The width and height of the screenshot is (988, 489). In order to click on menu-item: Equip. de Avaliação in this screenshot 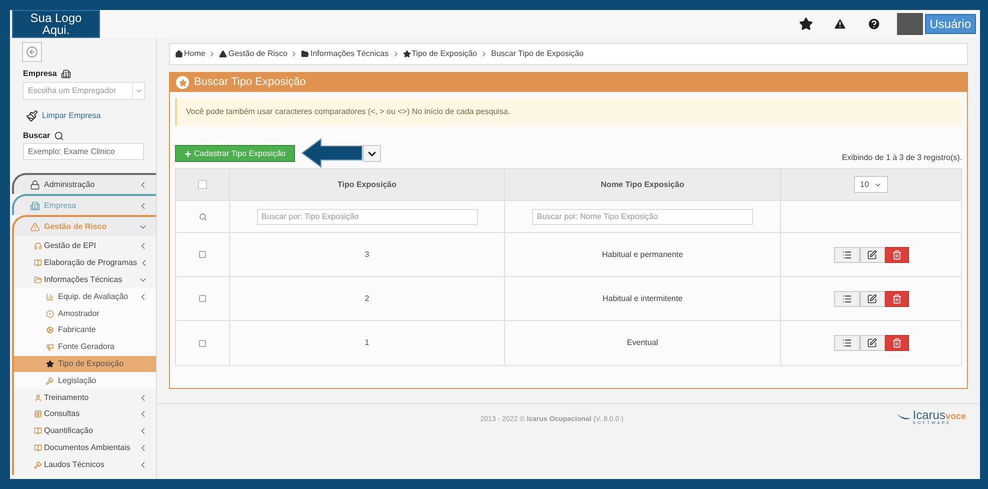, I will do `click(85, 297)`.